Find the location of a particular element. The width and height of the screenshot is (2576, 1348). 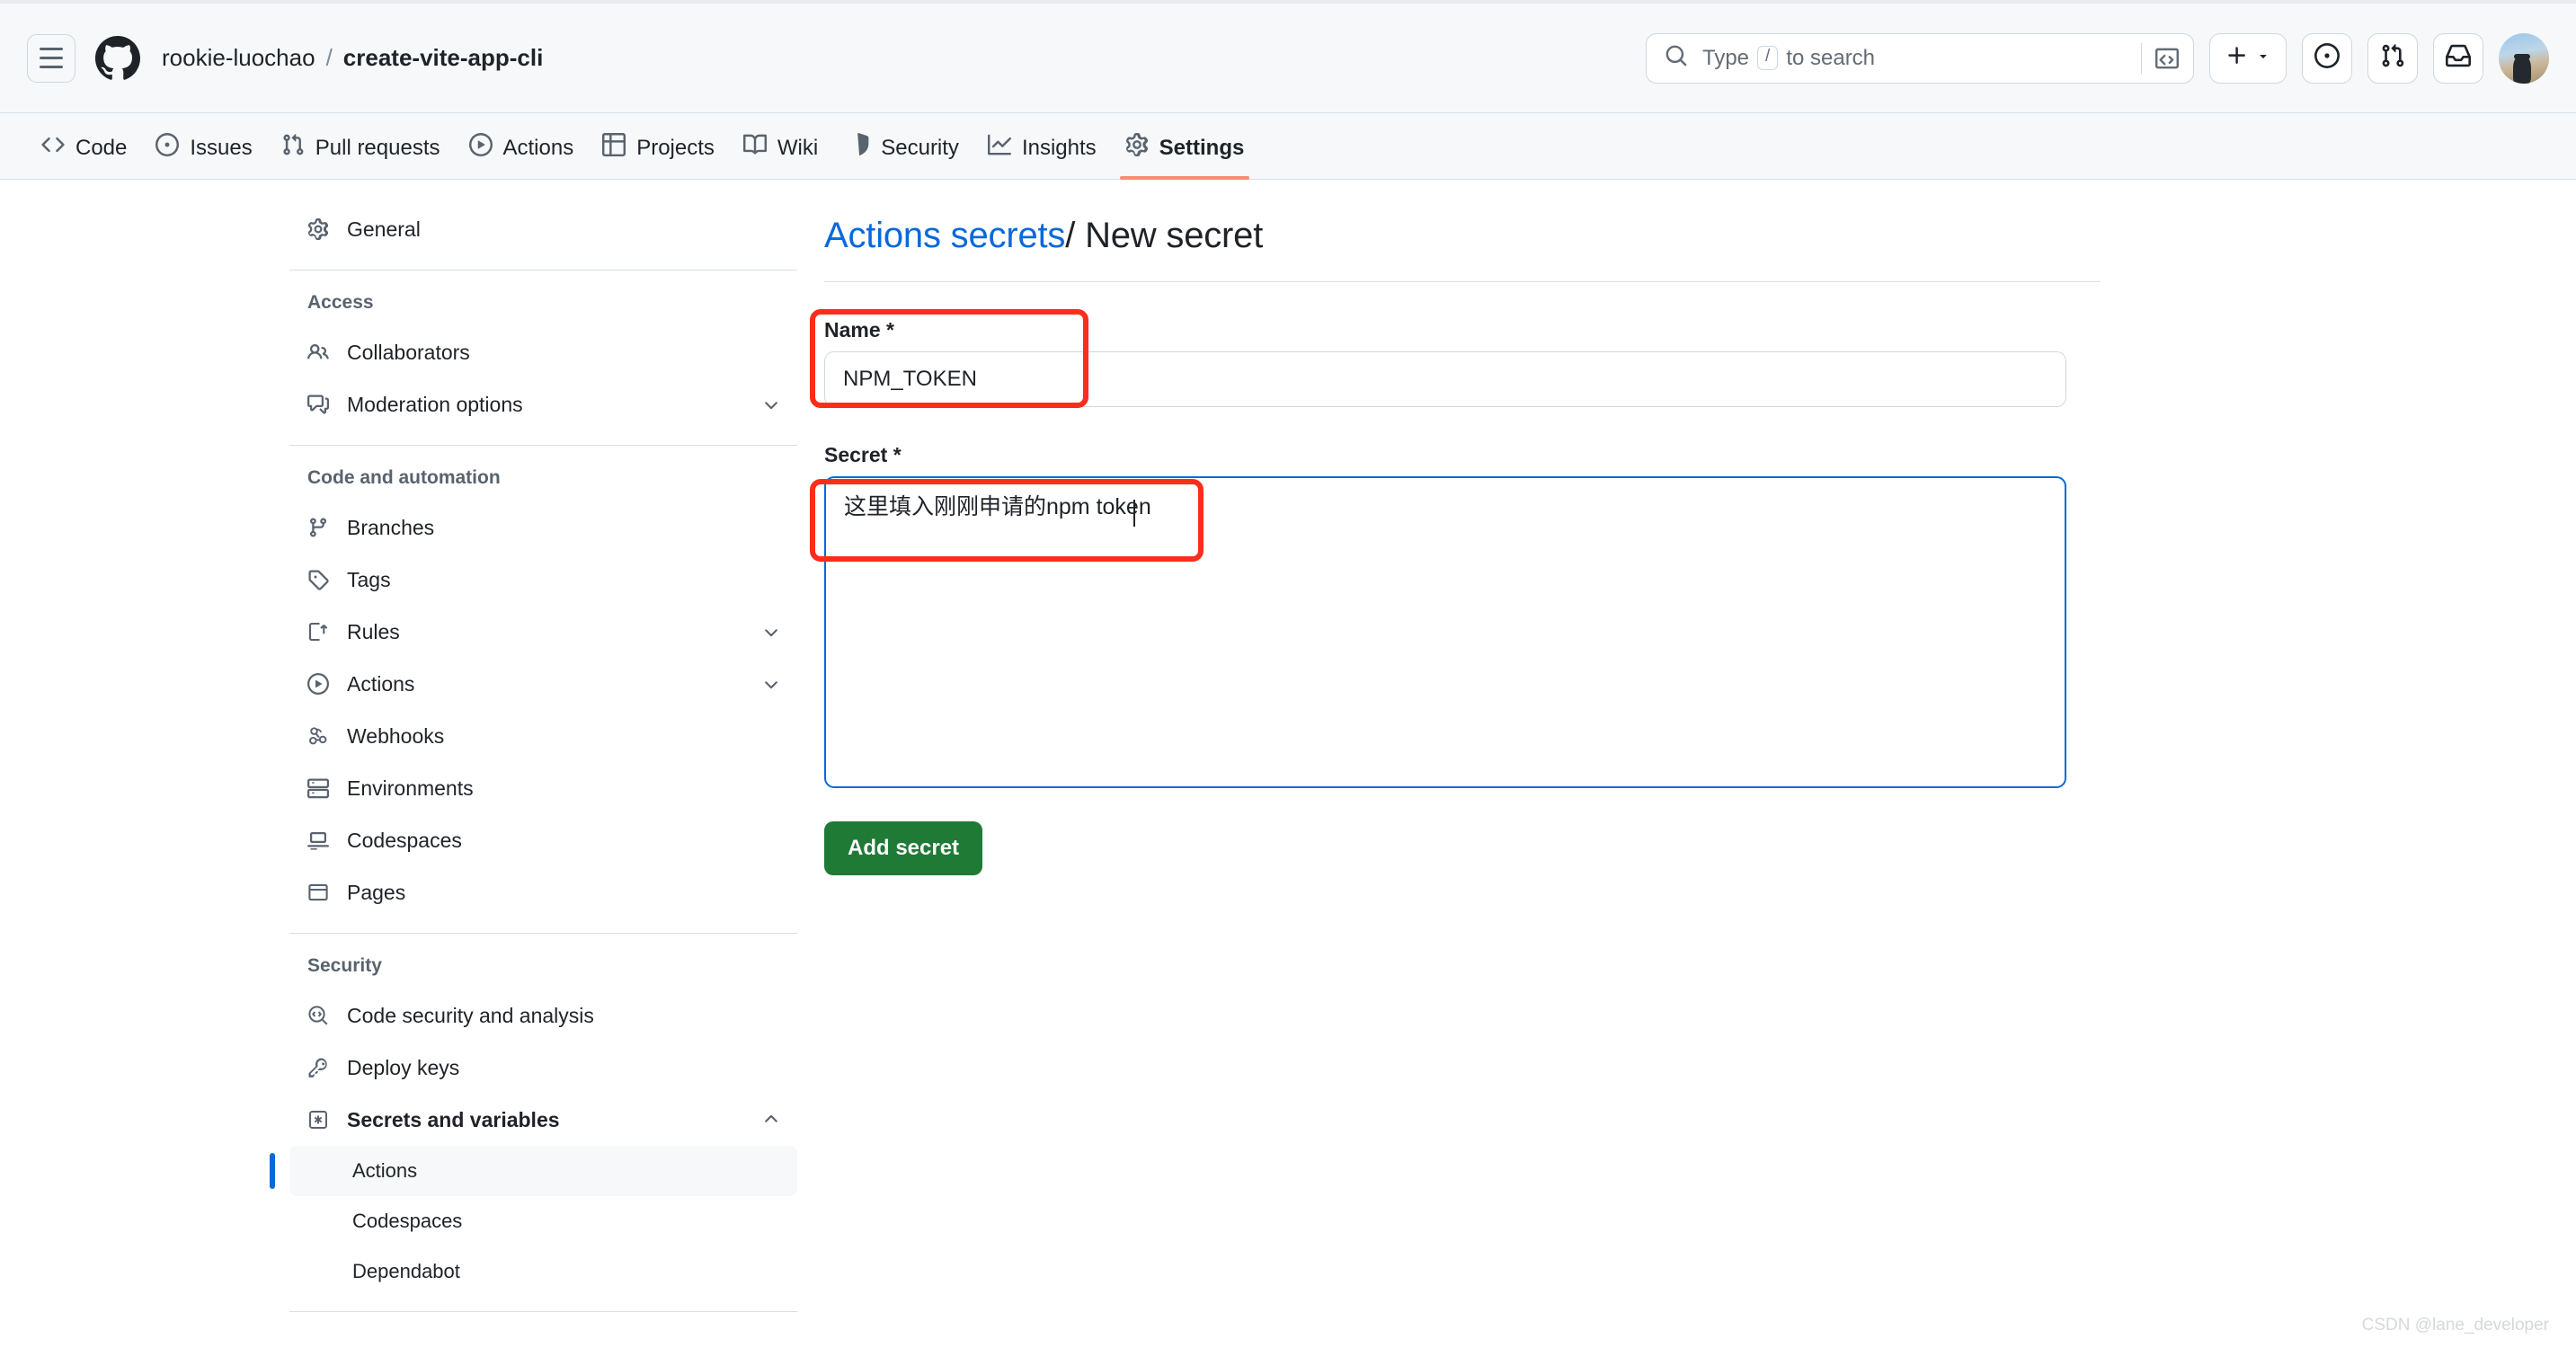

secret-field-label: Secret * is located at coordinates (863, 454).